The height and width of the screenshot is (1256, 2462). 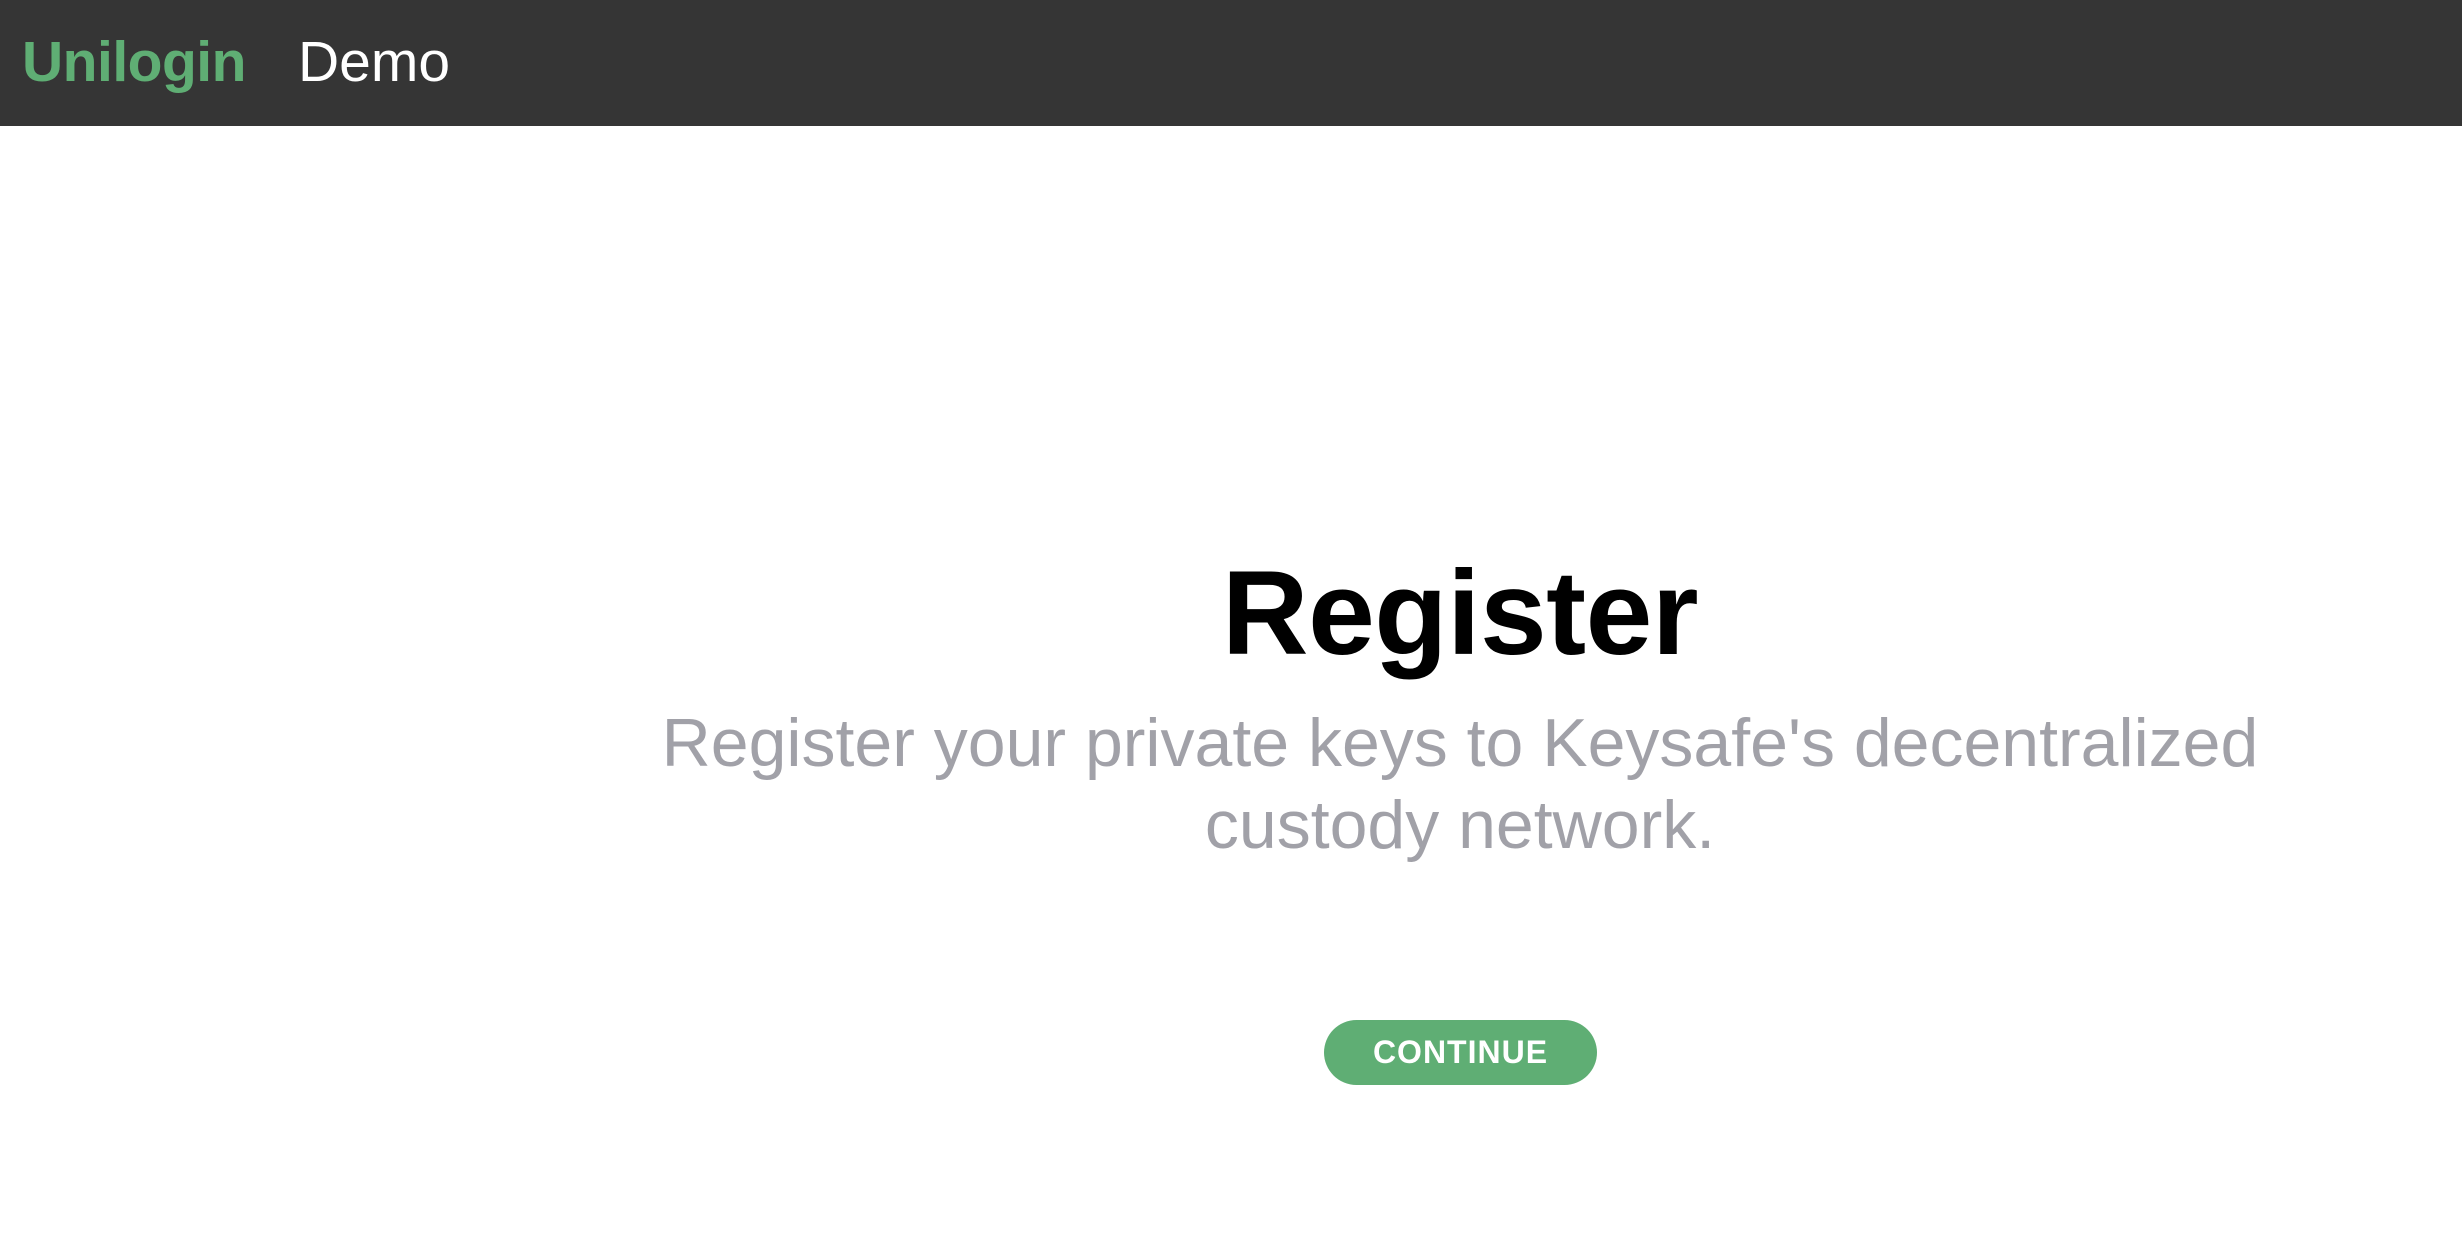 What do you see at coordinates (1460, 1052) in the screenshot?
I see `continue-button: CONTINUE` at bounding box center [1460, 1052].